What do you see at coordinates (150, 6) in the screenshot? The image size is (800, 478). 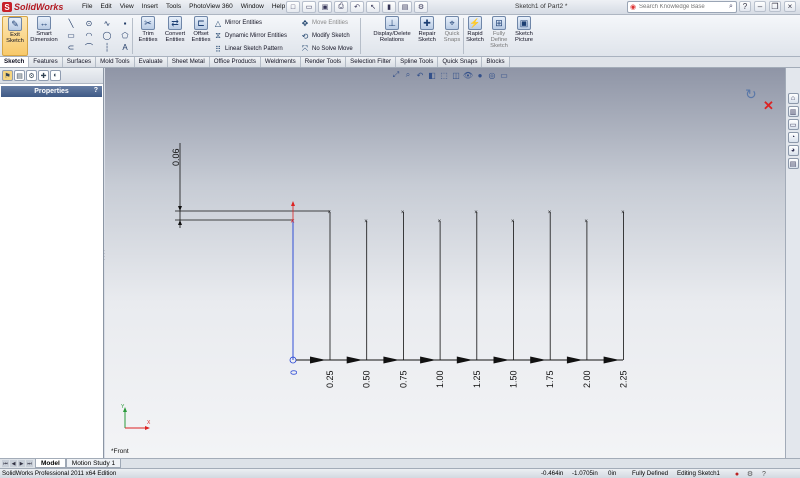 I see `menu-insert: Insert` at bounding box center [150, 6].